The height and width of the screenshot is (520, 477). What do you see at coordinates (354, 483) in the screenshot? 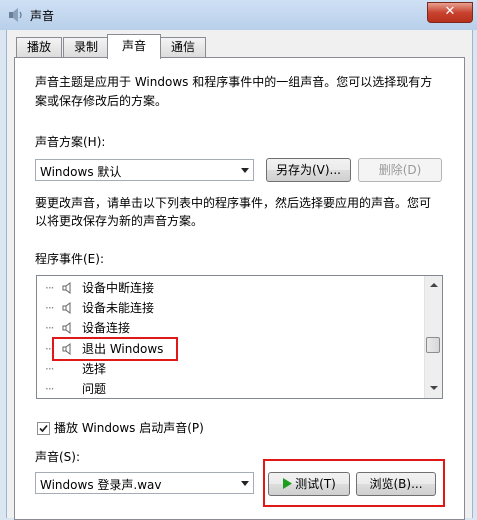
I see `highlight-box-test-browse` at bounding box center [354, 483].